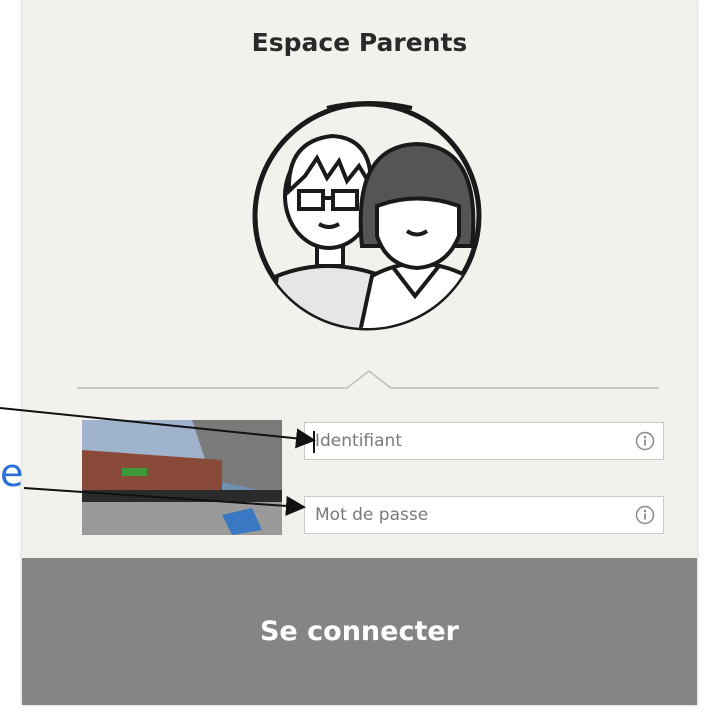 The width and height of the screenshot is (714, 715). What do you see at coordinates (314, 442) in the screenshot?
I see `text-caret` at bounding box center [314, 442].